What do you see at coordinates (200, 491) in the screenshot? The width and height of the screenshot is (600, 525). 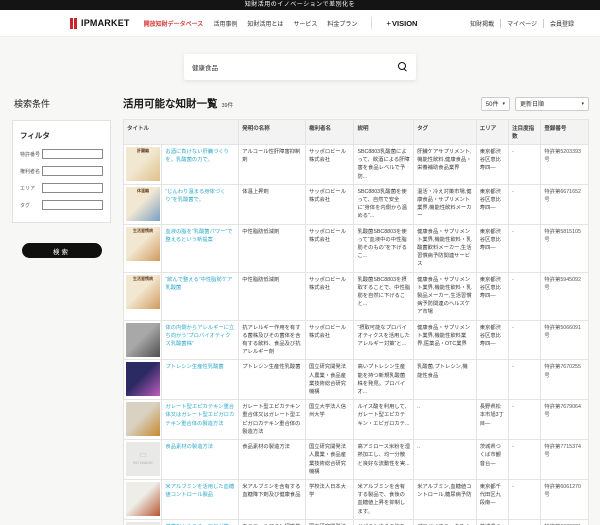 I see `ip-title-link: 米アルブミンを活用した血糖値コントロール製品` at bounding box center [200, 491].